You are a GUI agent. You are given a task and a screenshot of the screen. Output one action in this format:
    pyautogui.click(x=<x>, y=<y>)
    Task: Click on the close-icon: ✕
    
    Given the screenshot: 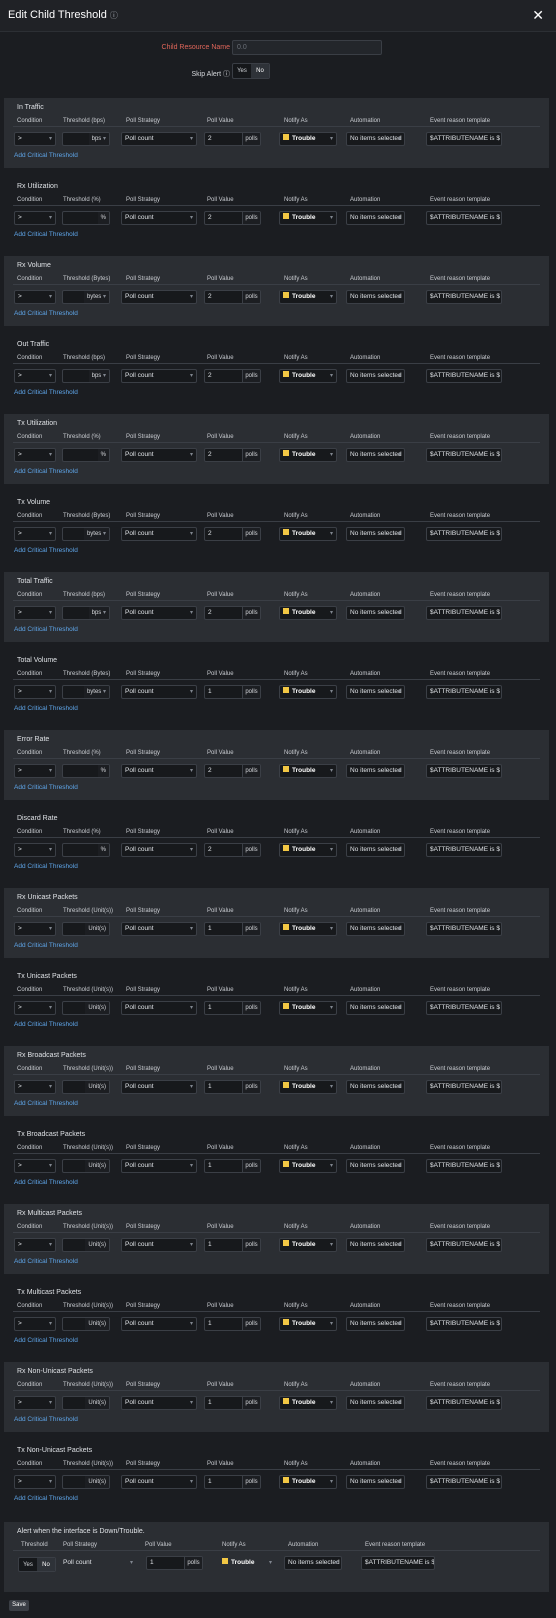 What is the action you would take?
    pyautogui.click(x=538, y=15)
    